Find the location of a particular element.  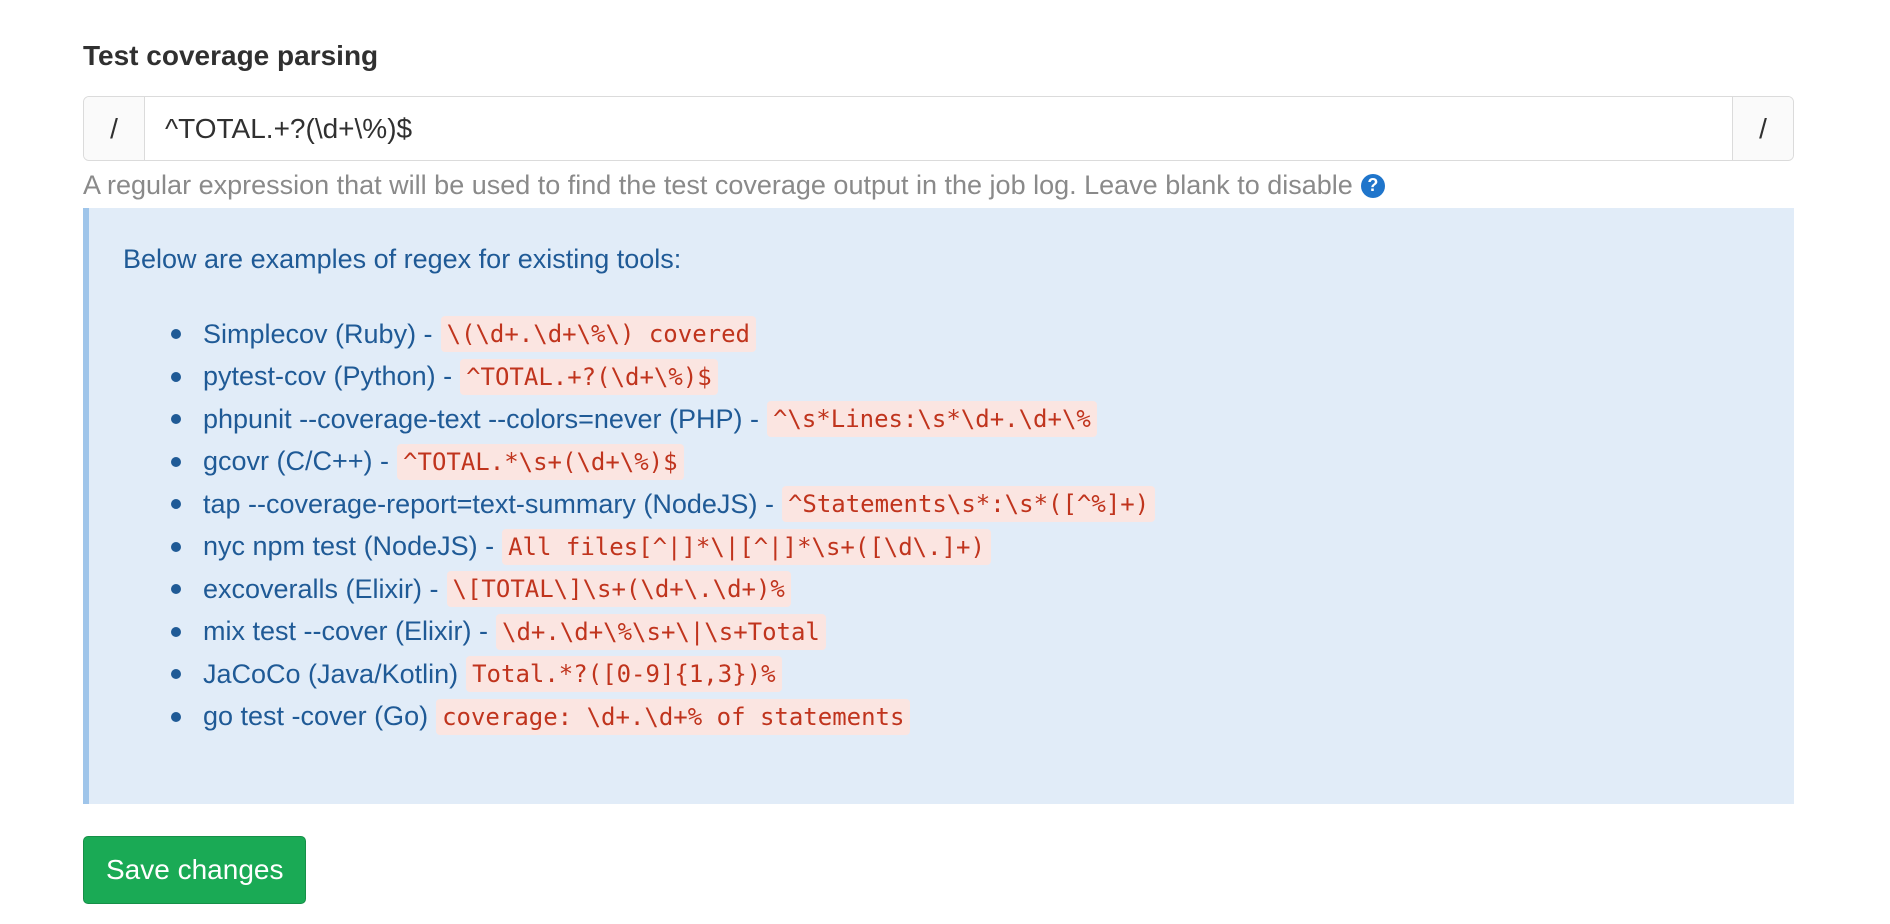

section-label: Test coverage parsing is located at coordinates (231, 55).